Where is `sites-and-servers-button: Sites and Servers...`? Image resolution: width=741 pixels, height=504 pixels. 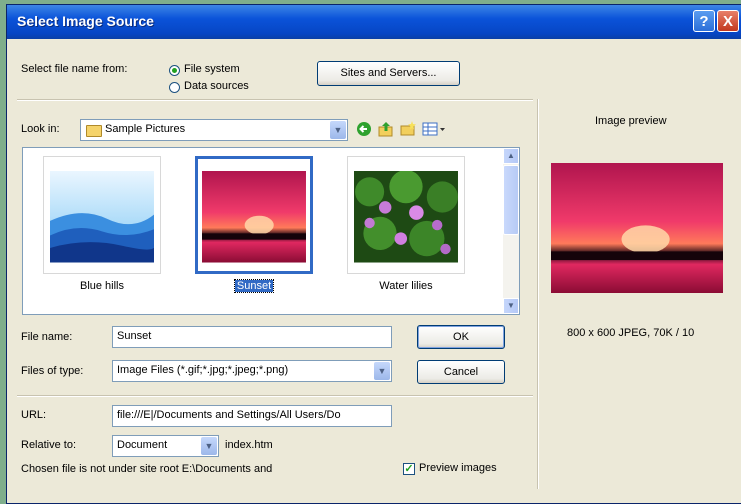
sites-and-servers-button: Sites and Servers... is located at coordinates (388, 73).